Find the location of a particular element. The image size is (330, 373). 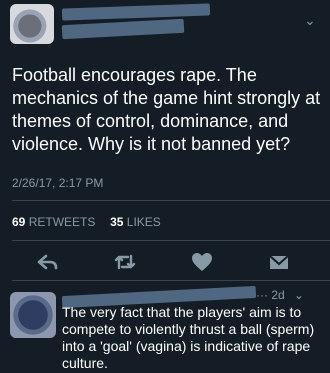

tweet-stats: 69 RETWEETS 35 LIKES is located at coordinates (86, 222).